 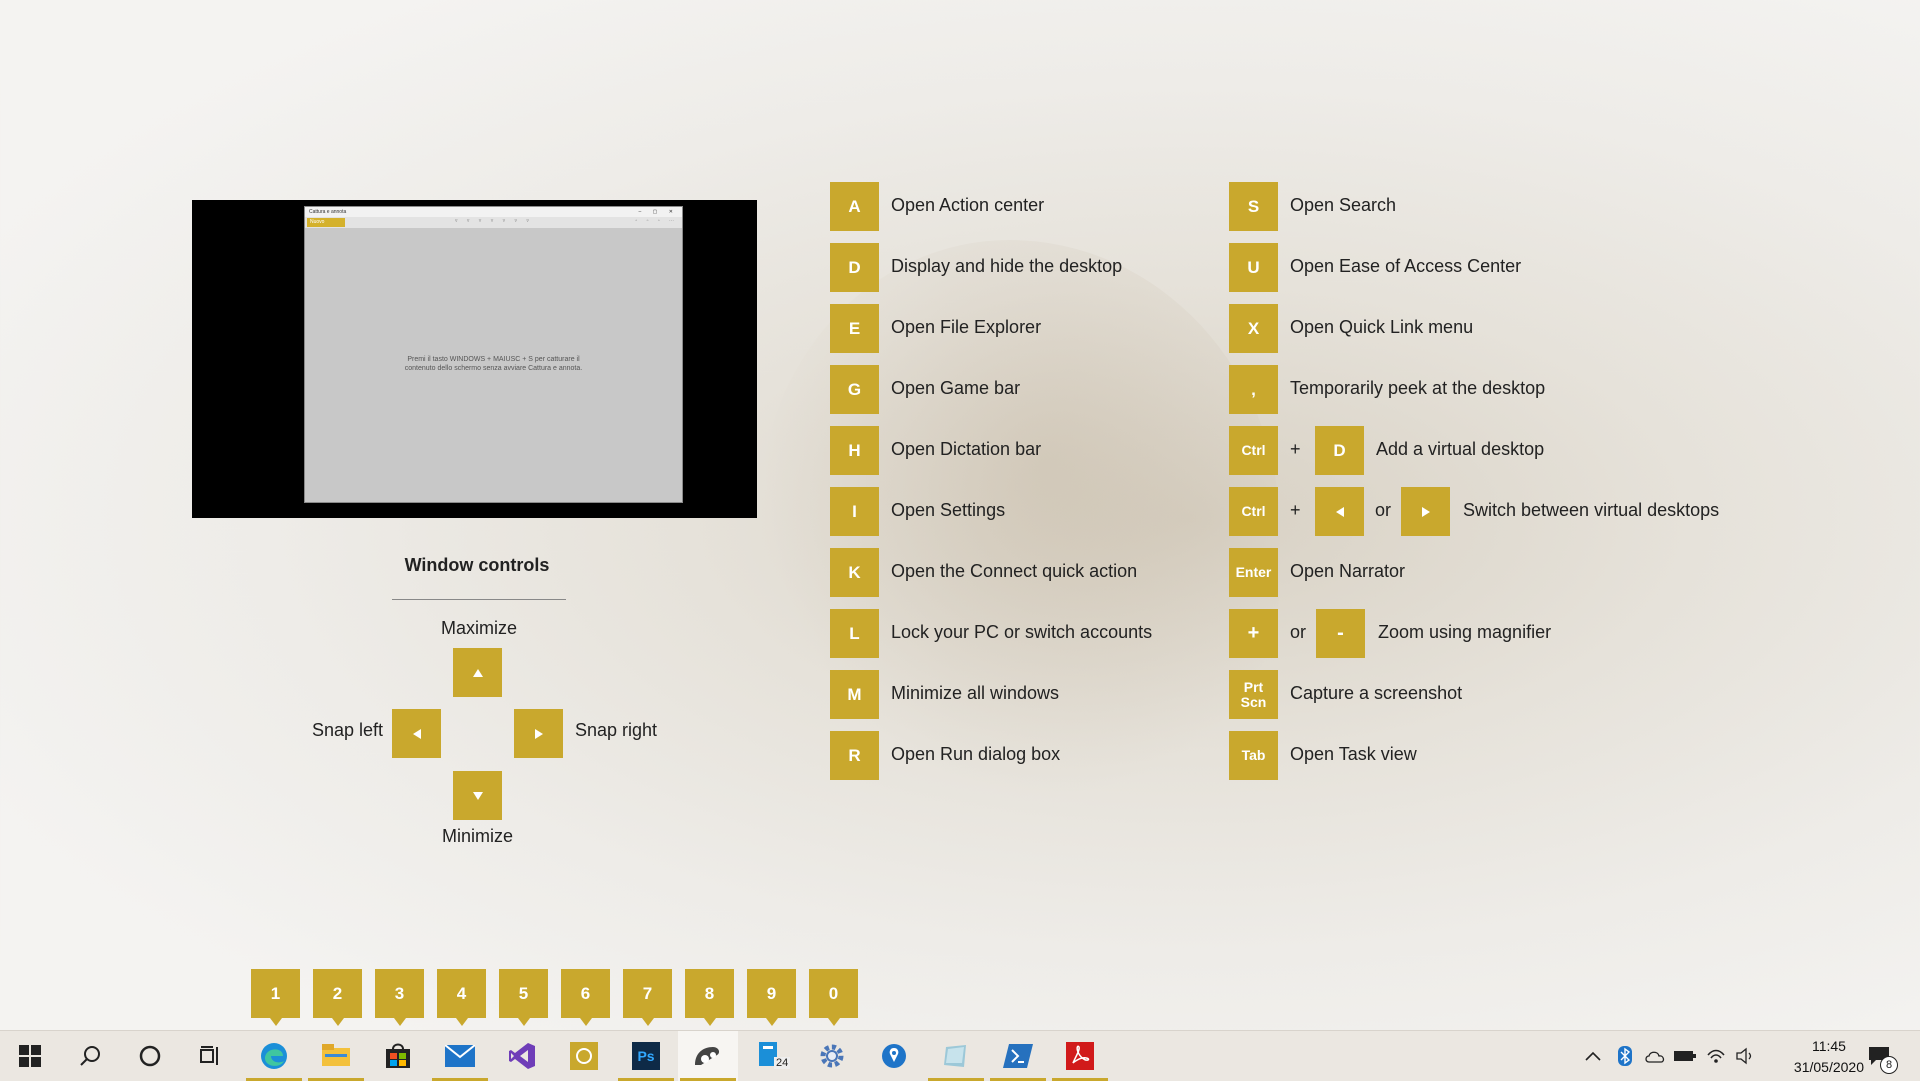 I want to click on files-badge: 24, so click(x=782, y=1063).